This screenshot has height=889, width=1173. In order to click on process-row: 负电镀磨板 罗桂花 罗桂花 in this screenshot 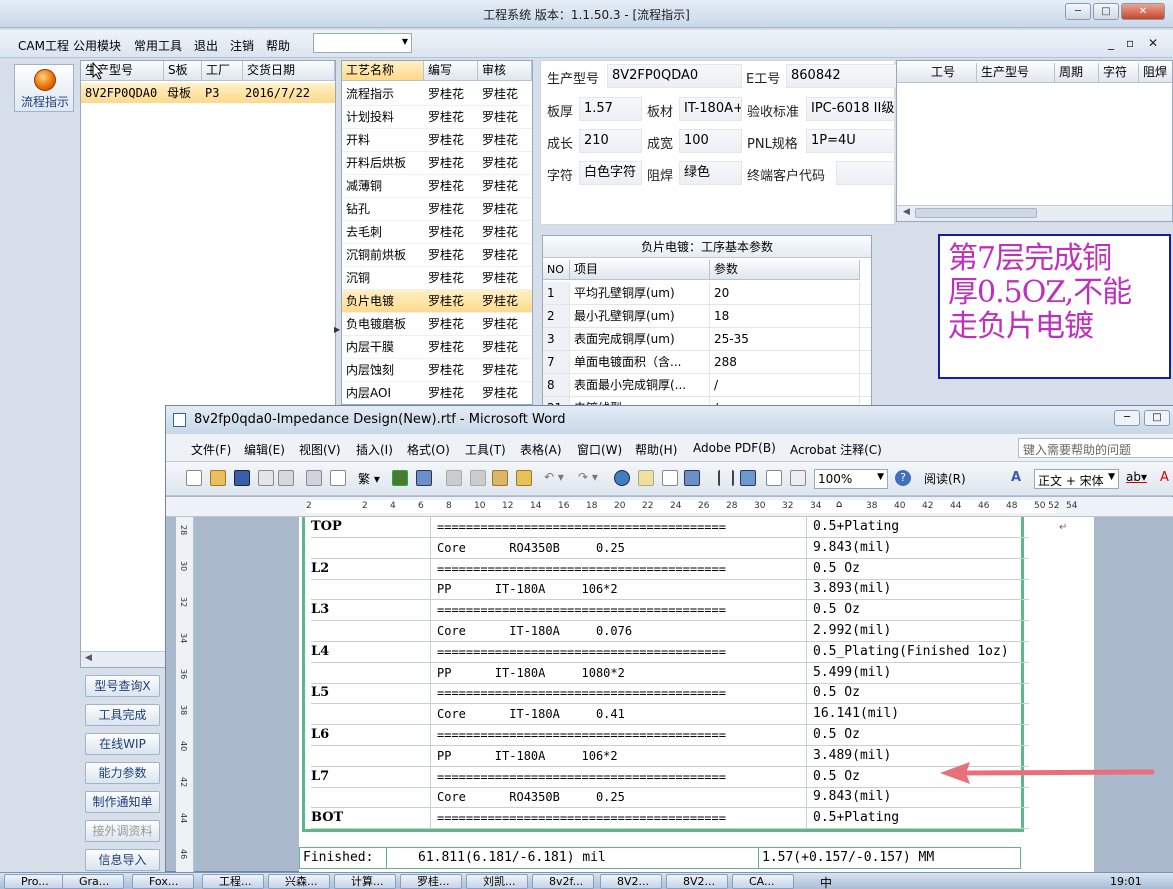, I will do `click(437, 324)`.